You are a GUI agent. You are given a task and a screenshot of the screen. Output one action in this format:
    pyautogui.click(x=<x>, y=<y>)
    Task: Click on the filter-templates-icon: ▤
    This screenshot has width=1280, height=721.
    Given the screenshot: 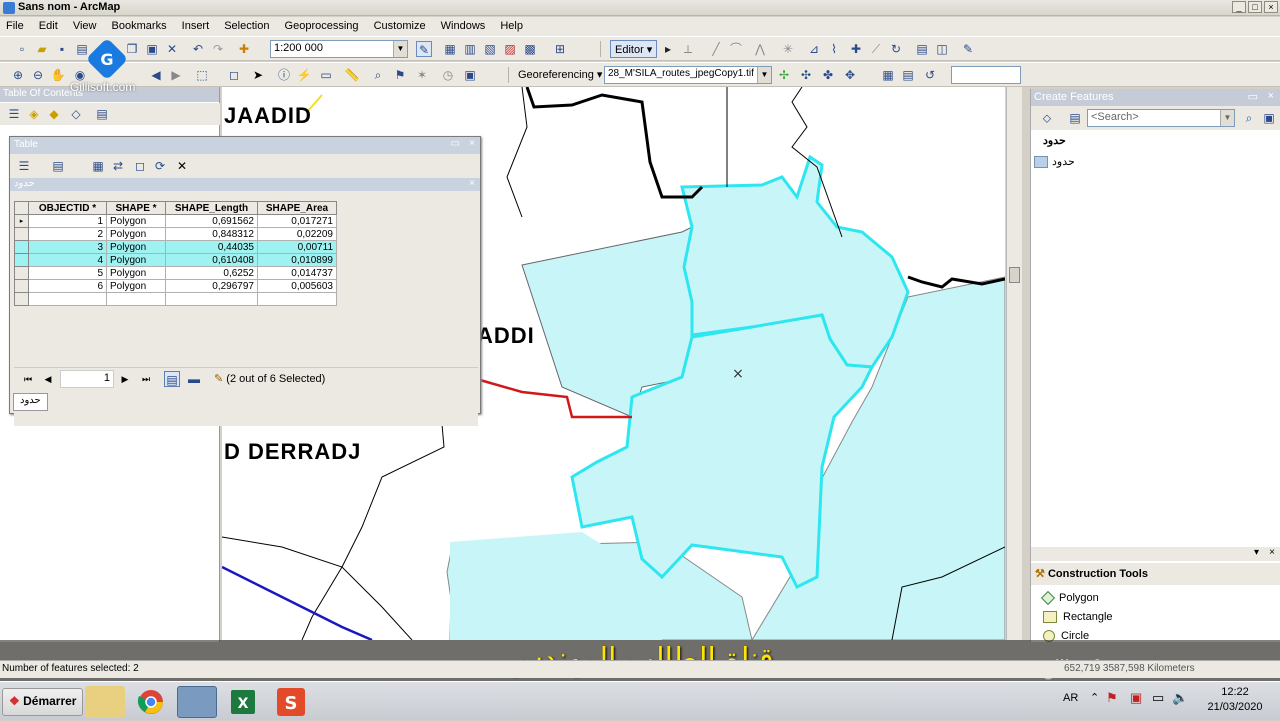 What is the action you would take?
    pyautogui.click(x=1075, y=118)
    